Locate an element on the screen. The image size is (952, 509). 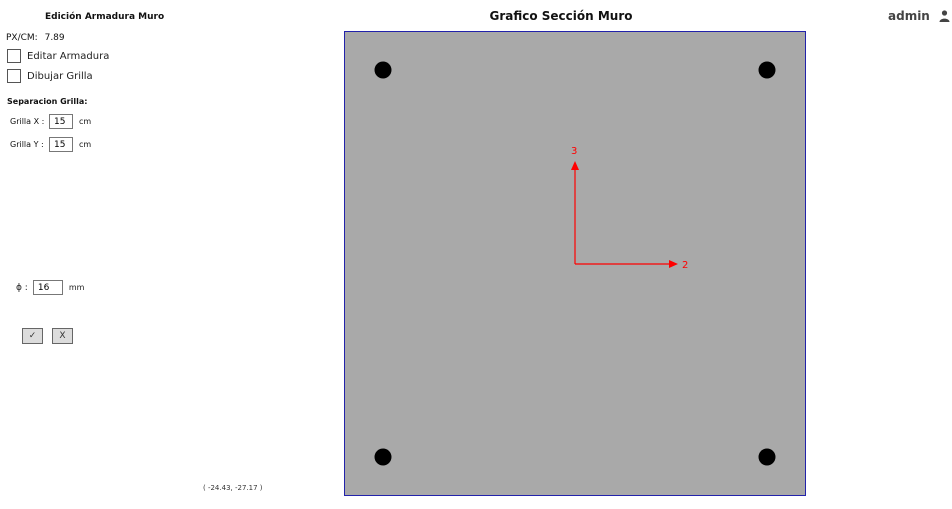
editar-armadura-label: Editar Armadura is located at coordinates (68, 56).